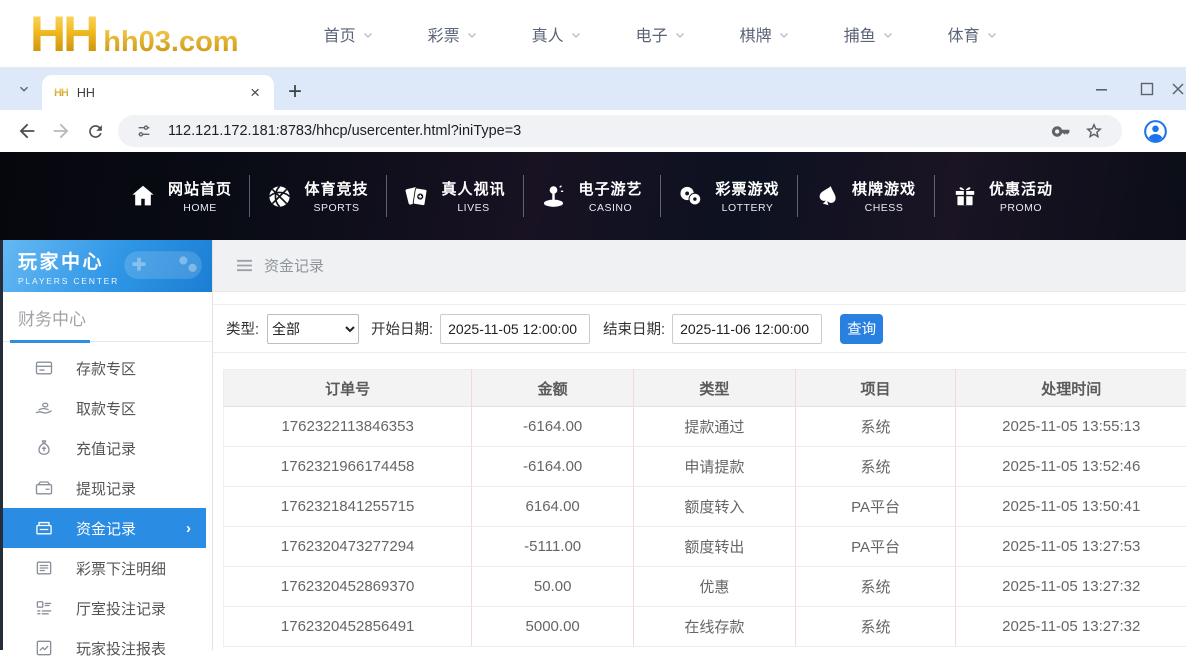 This screenshot has width=1186, height=668. What do you see at coordinates (1061, 131) in the screenshot?
I see `password-key-icon` at bounding box center [1061, 131].